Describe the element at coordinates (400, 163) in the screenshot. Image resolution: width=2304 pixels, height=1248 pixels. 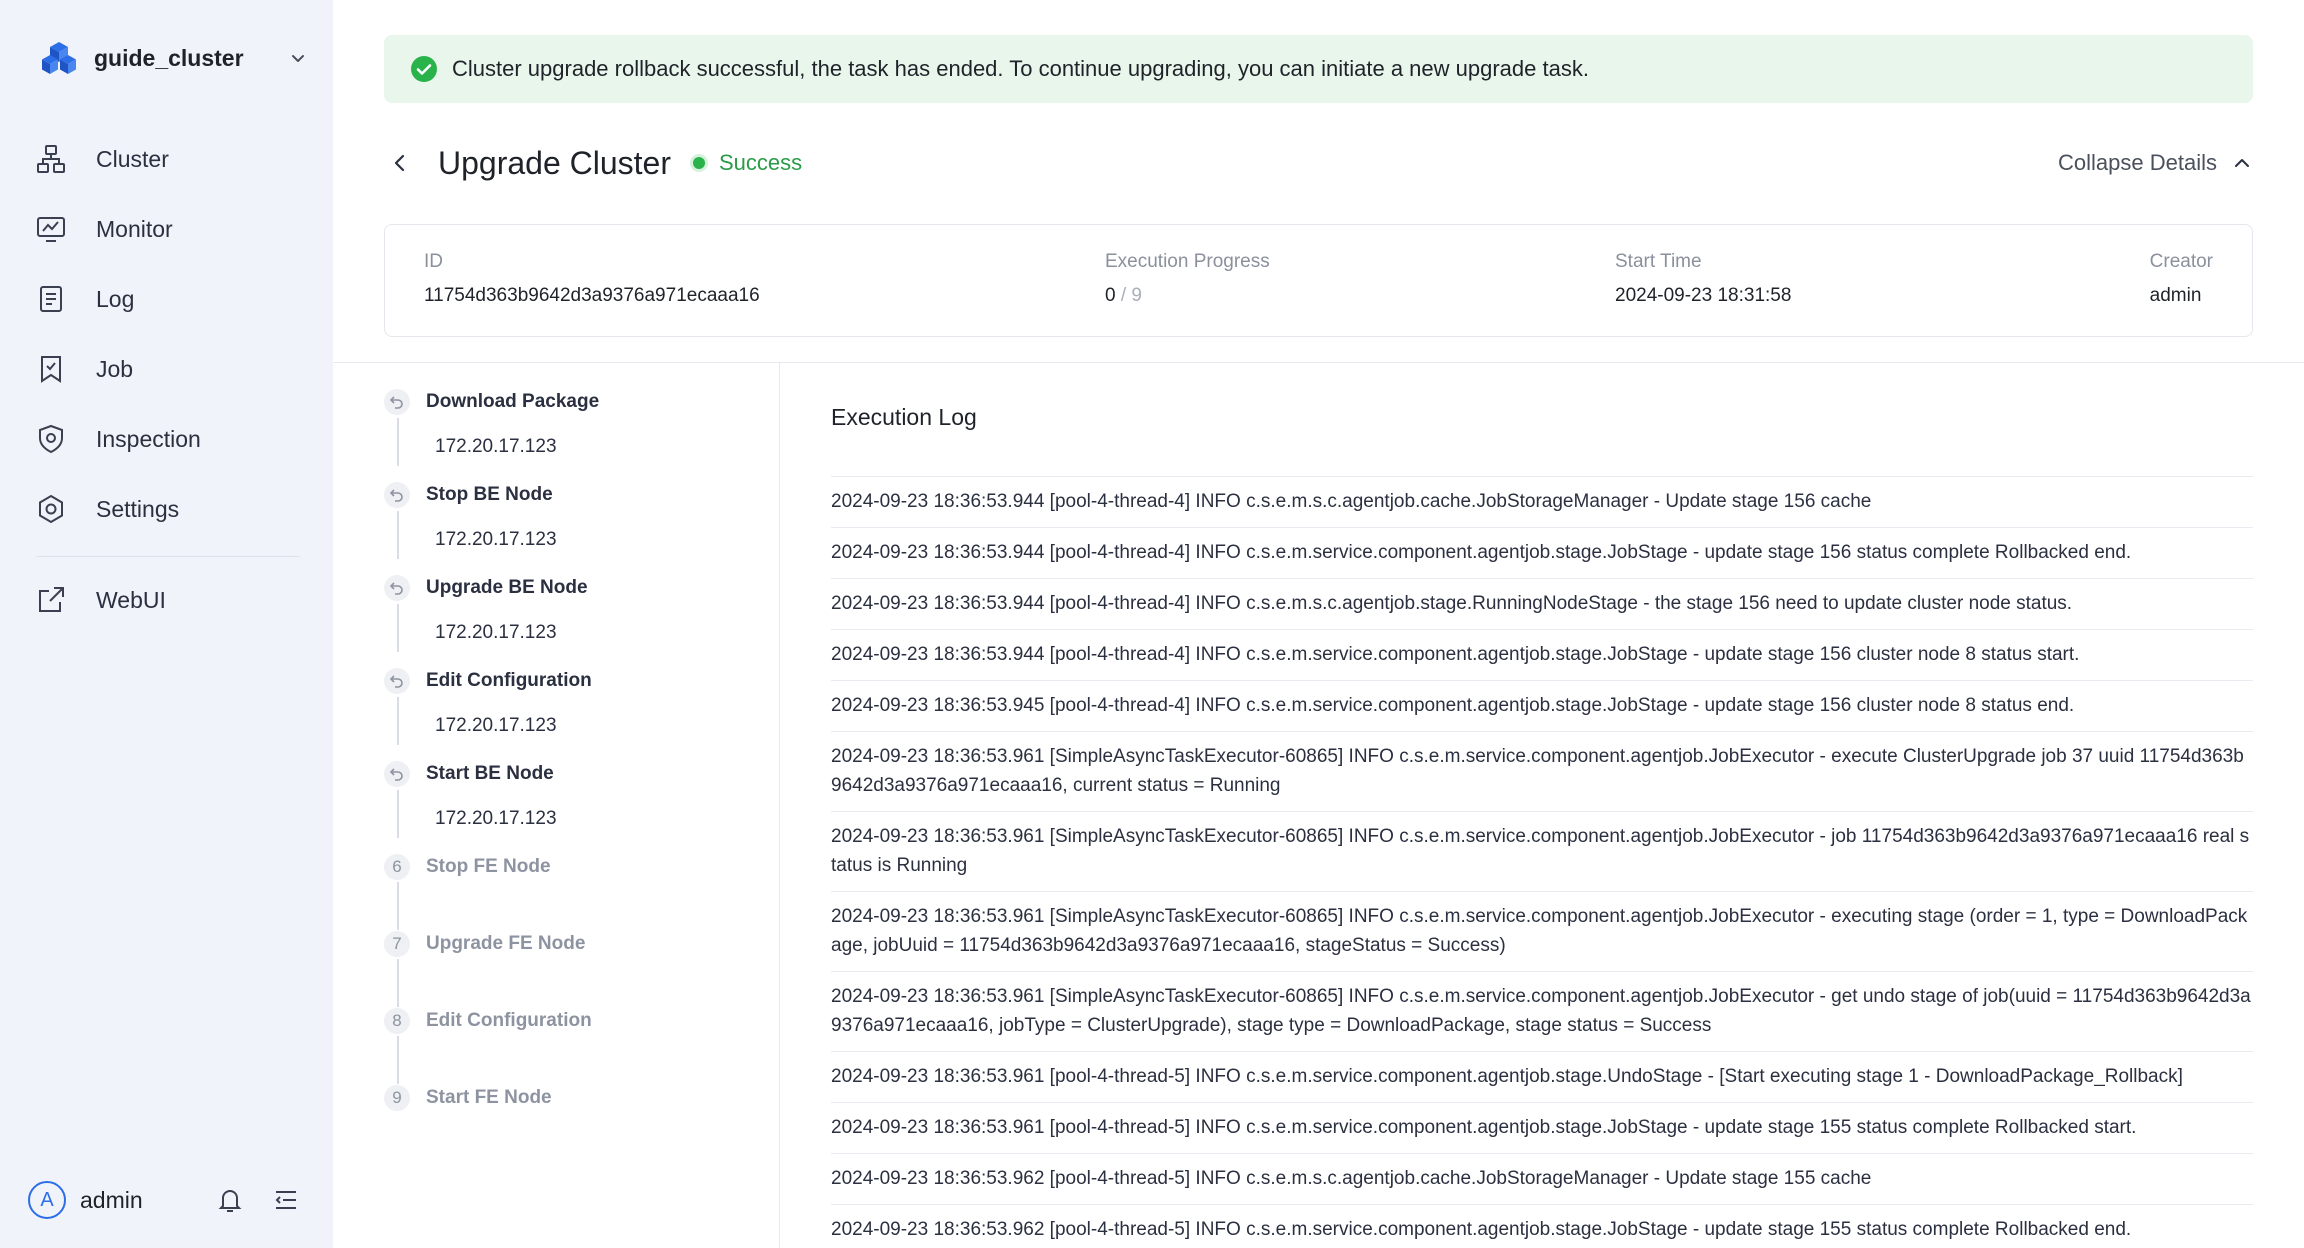
I see `back-button` at that location.